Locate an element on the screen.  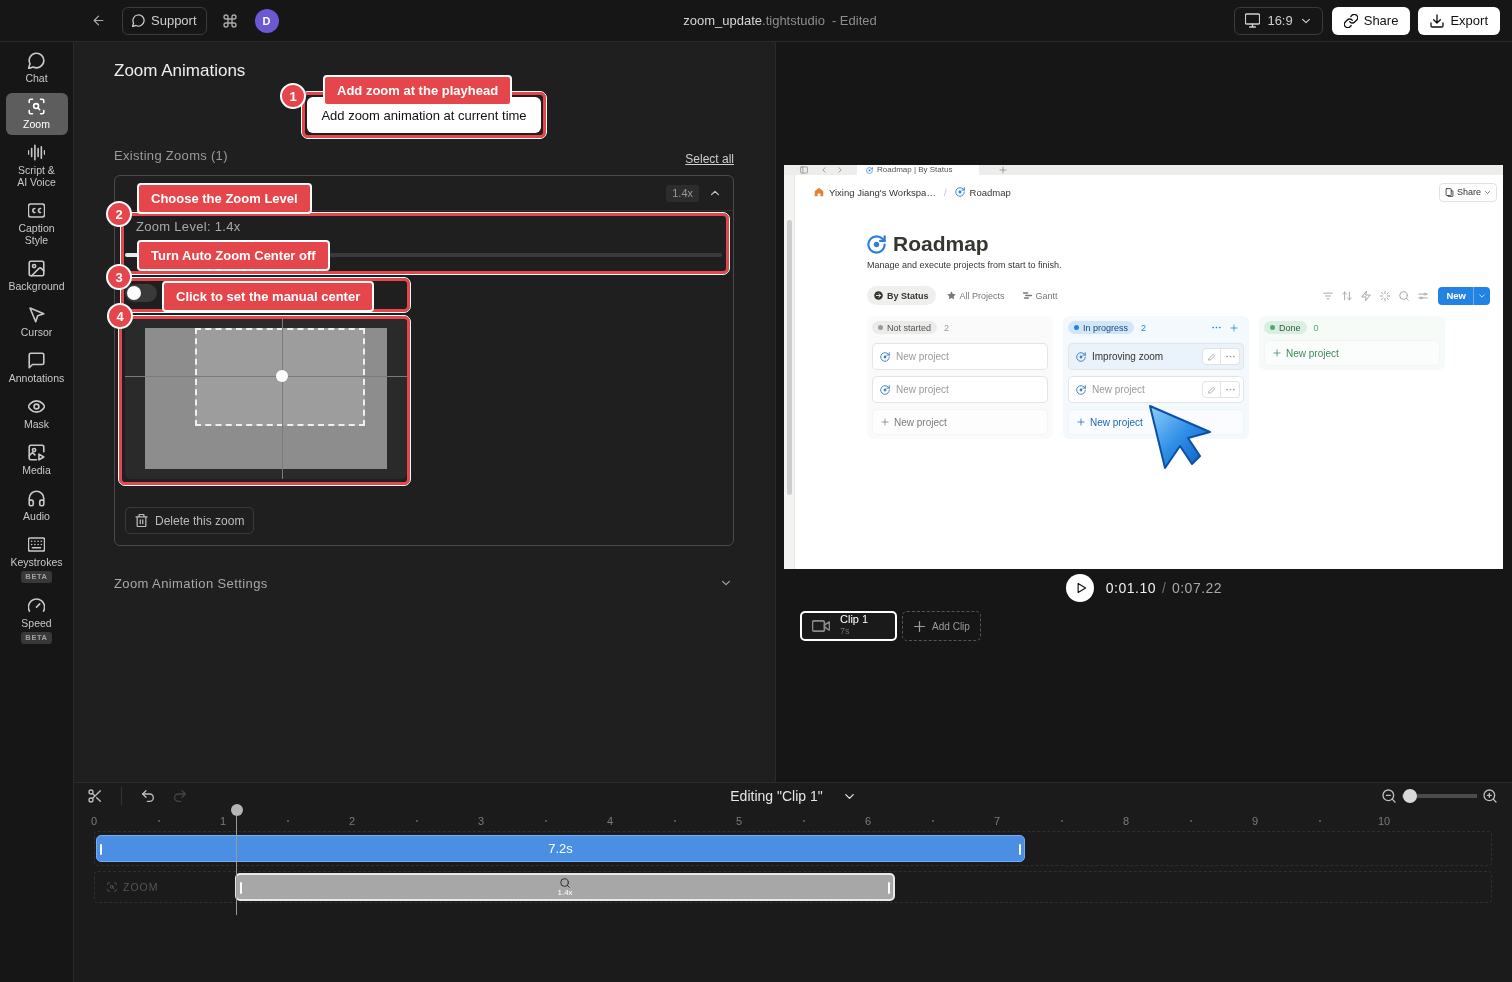
panel-icon is located at coordinates (804, 170).